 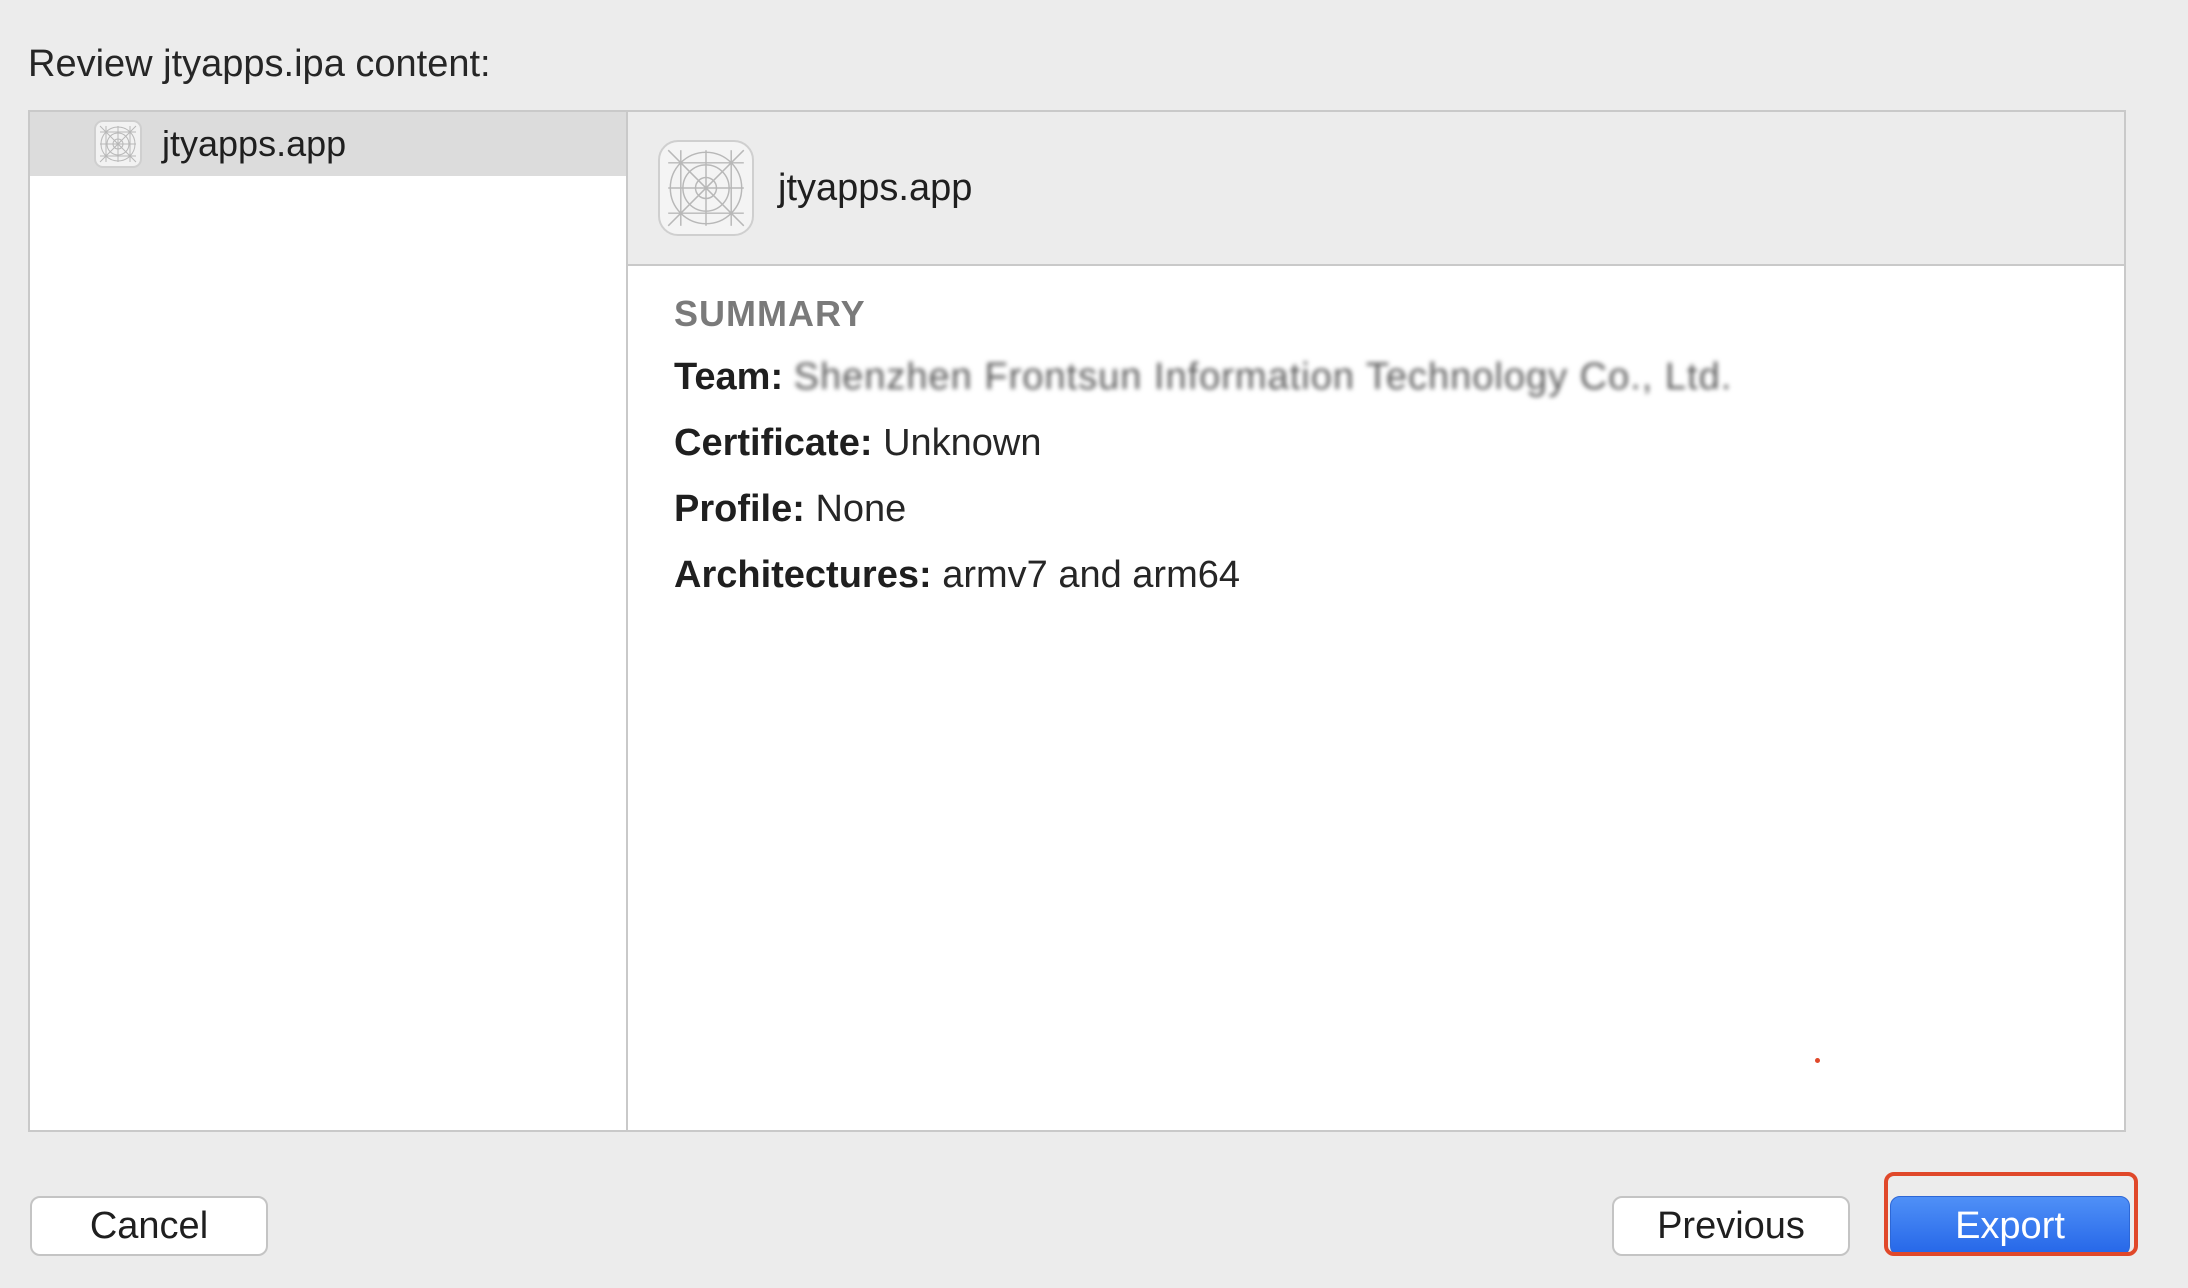 I want to click on certificate-row: Certificate: Unknown, so click(x=1203, y=443).